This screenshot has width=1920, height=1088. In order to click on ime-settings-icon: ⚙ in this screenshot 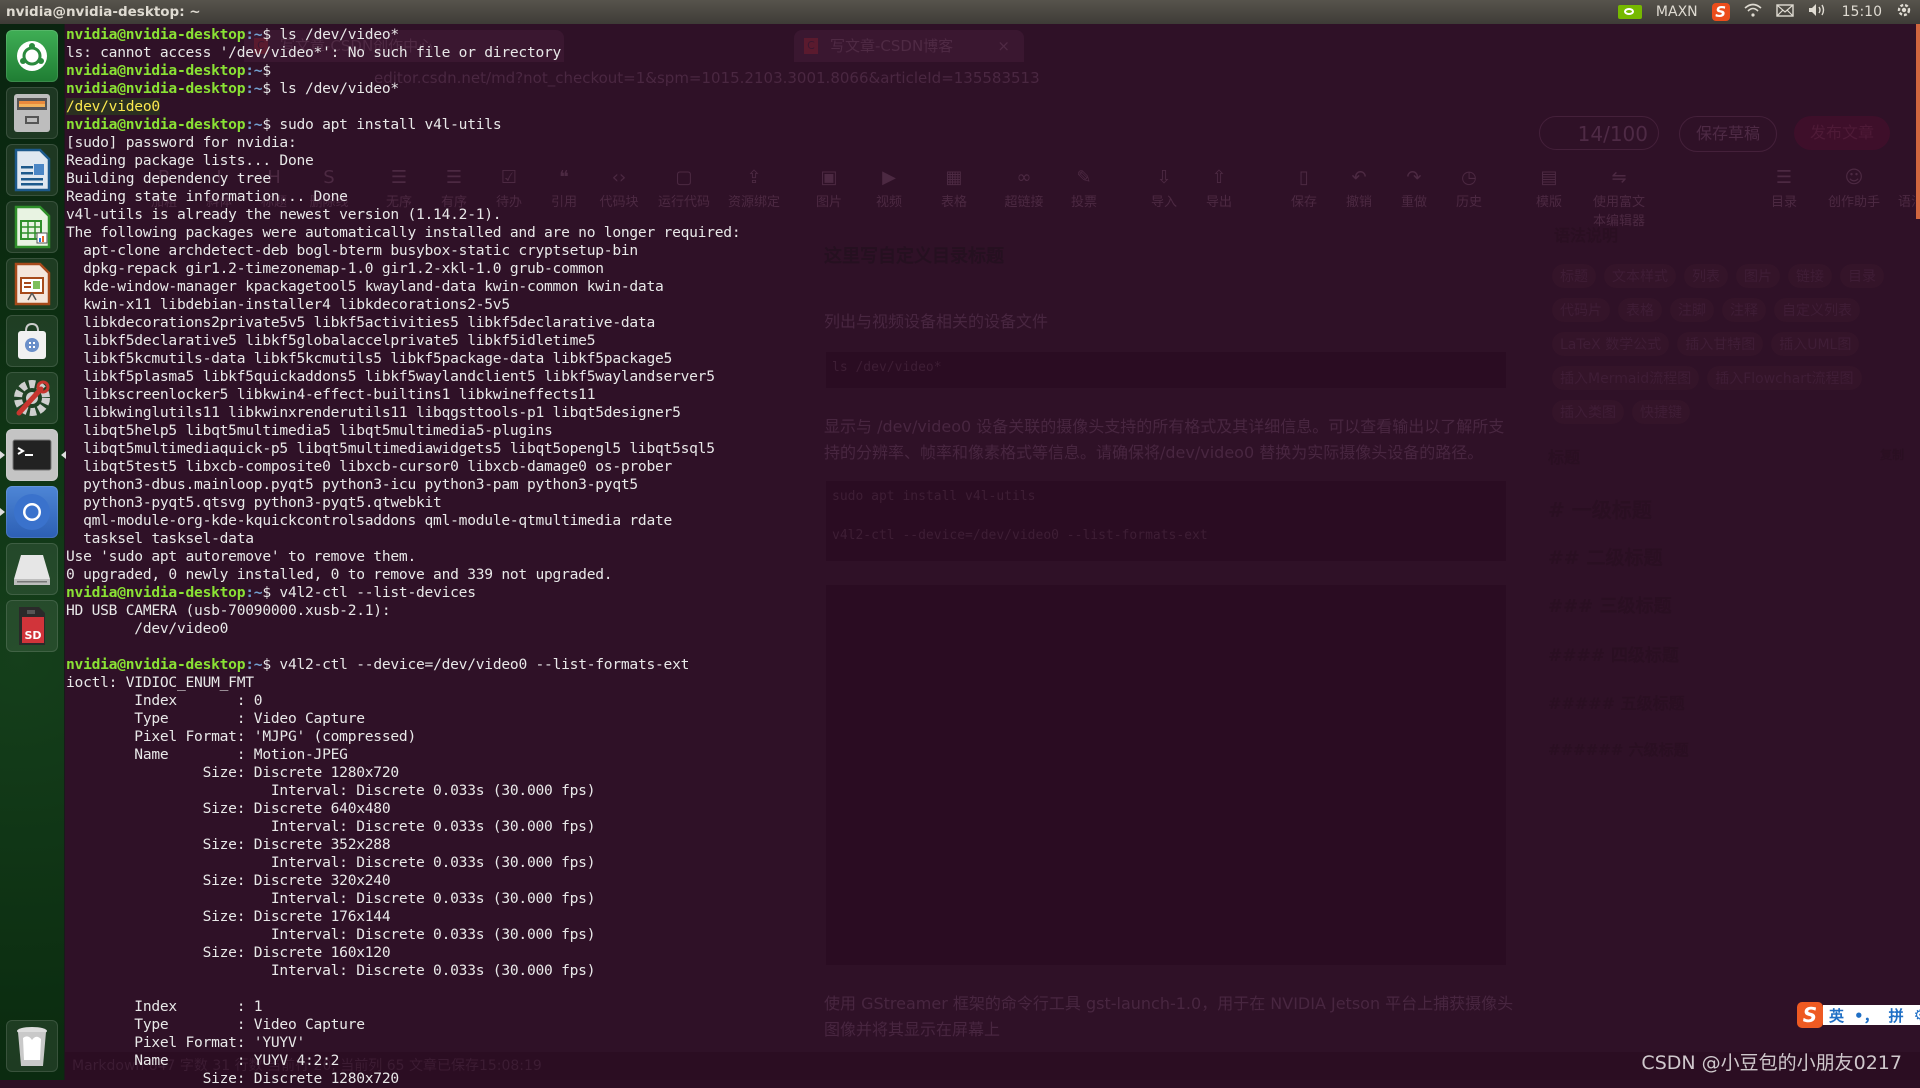, I will do `click(1917, 1015)`.